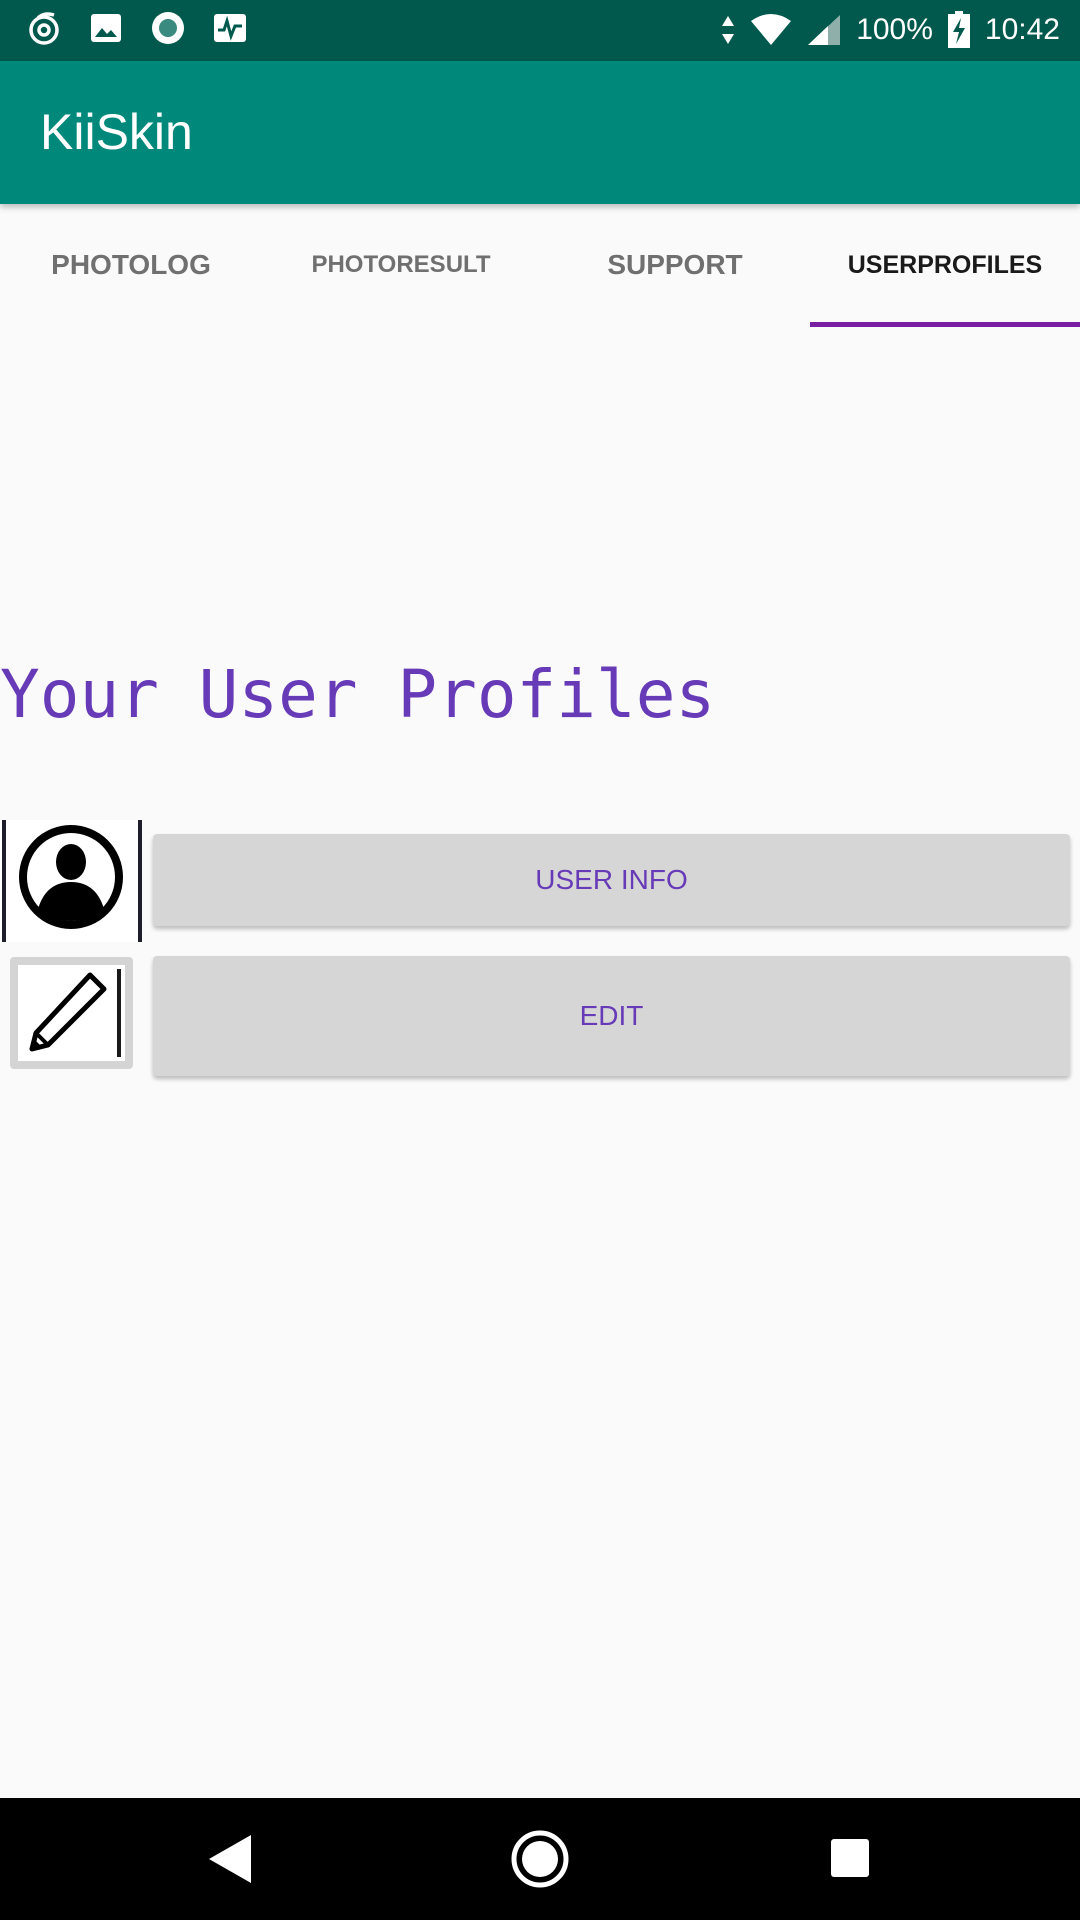 This screenshot has height=1920, width=1080. I want to click on battery-percent: 100%, so click(894, 29).